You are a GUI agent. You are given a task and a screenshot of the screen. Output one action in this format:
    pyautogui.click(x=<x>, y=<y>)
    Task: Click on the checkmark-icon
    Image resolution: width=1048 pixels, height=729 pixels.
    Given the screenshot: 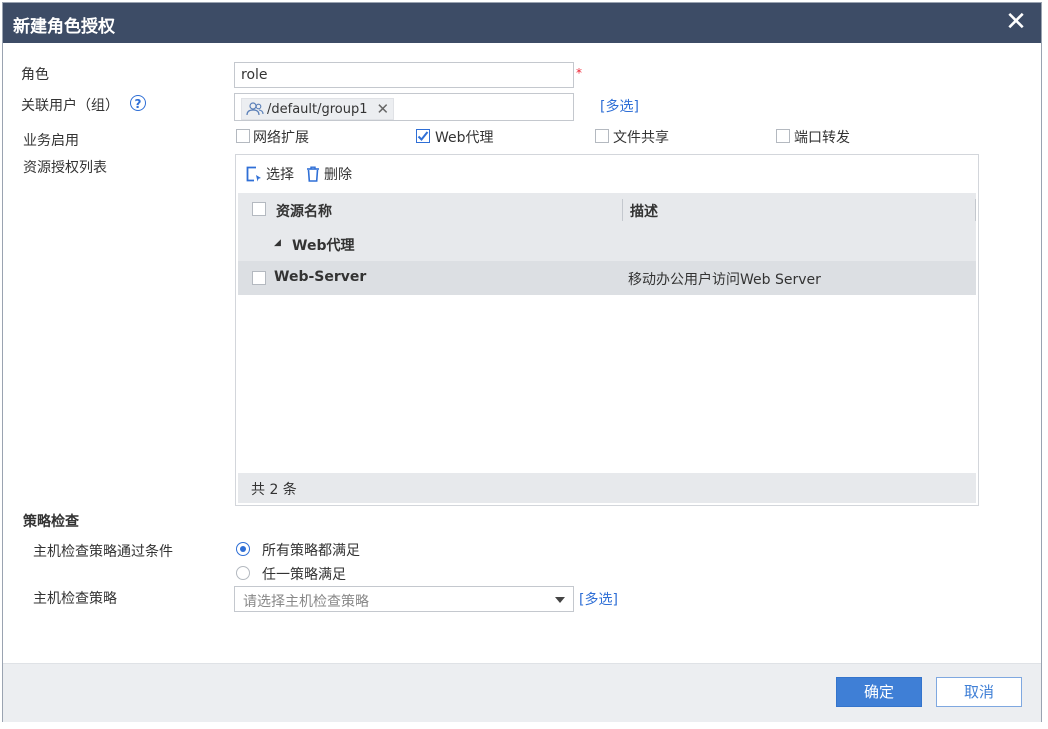 What is the action you would take?
    pyautogui.click(x=423, y=136)
    